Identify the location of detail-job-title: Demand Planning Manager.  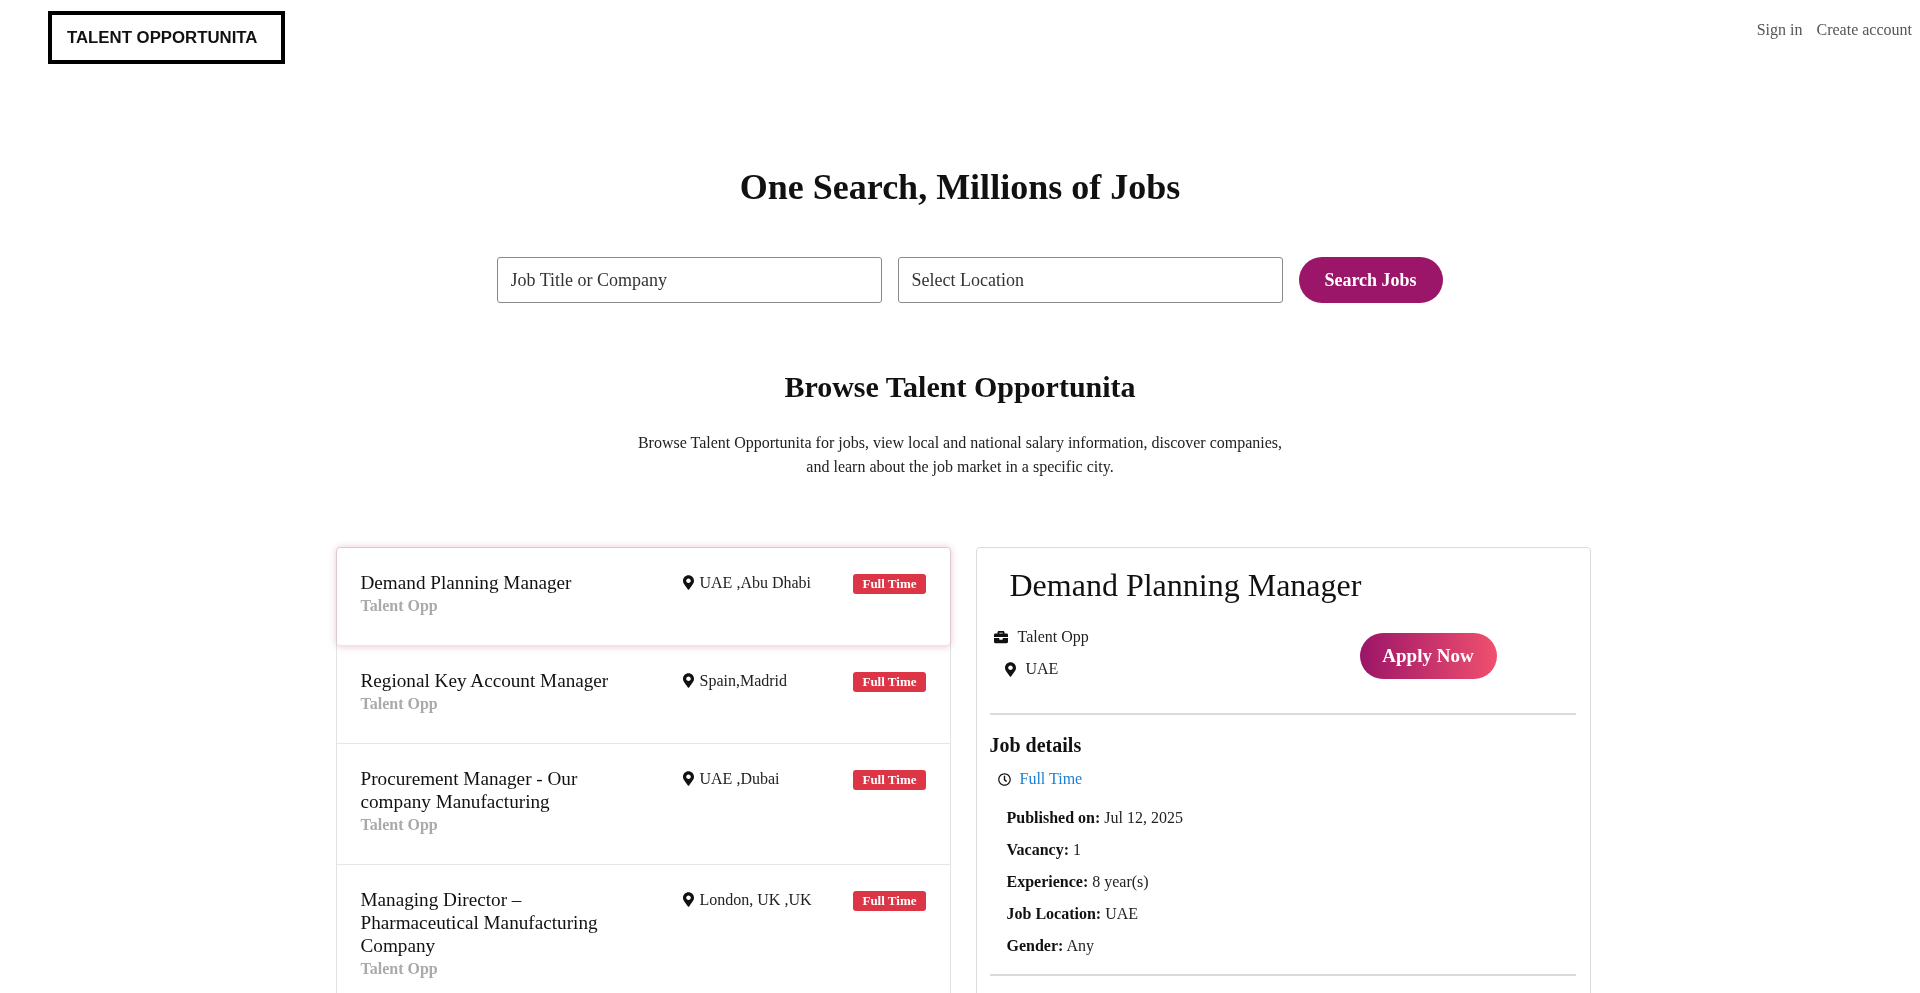
(1185, 585).